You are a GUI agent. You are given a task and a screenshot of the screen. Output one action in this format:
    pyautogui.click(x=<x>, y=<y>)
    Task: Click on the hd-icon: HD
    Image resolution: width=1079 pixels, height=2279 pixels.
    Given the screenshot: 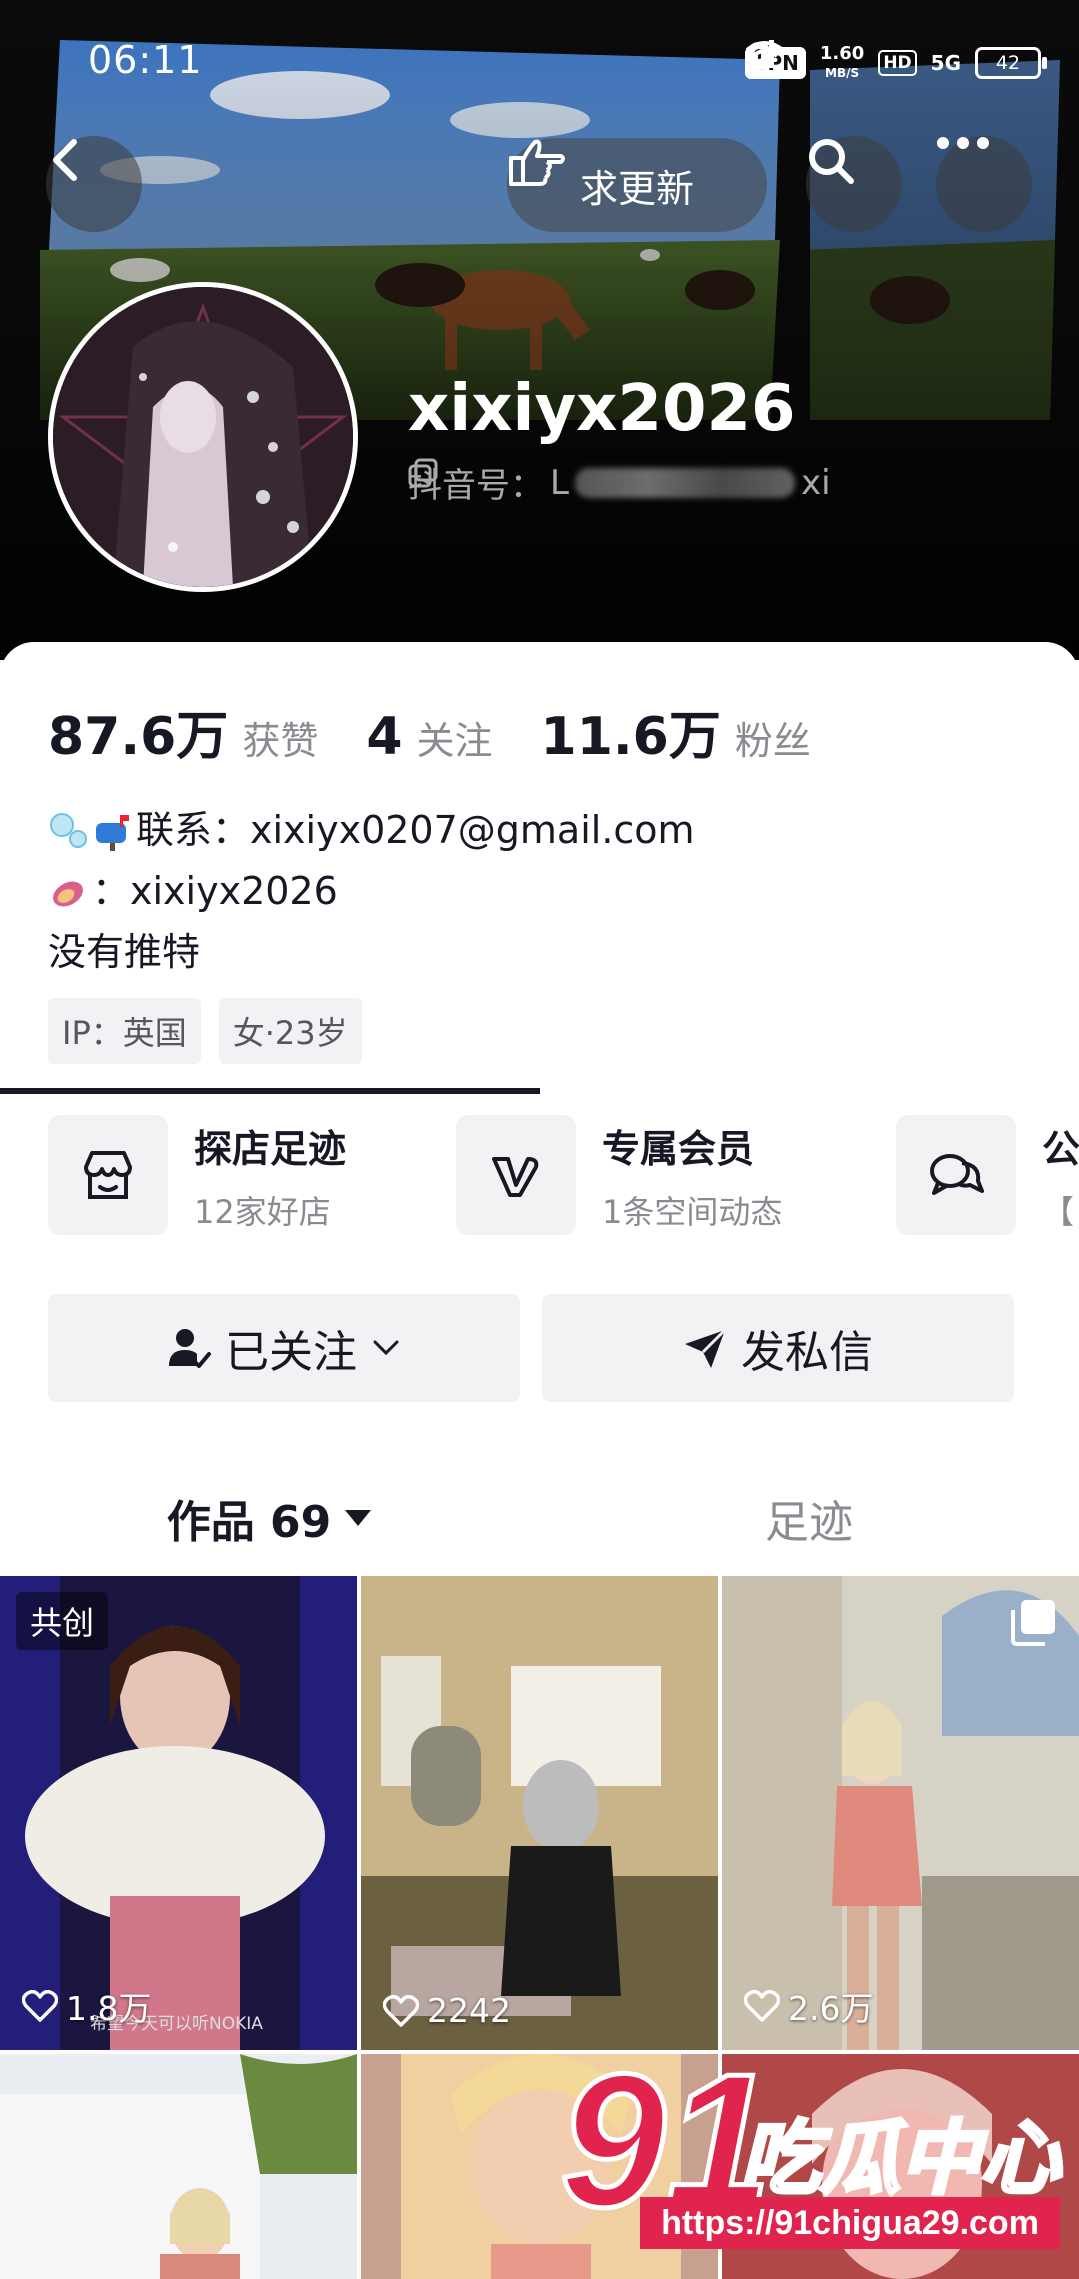 What is the action you would take?
    pyautogui.click(x=897, y=63)
    